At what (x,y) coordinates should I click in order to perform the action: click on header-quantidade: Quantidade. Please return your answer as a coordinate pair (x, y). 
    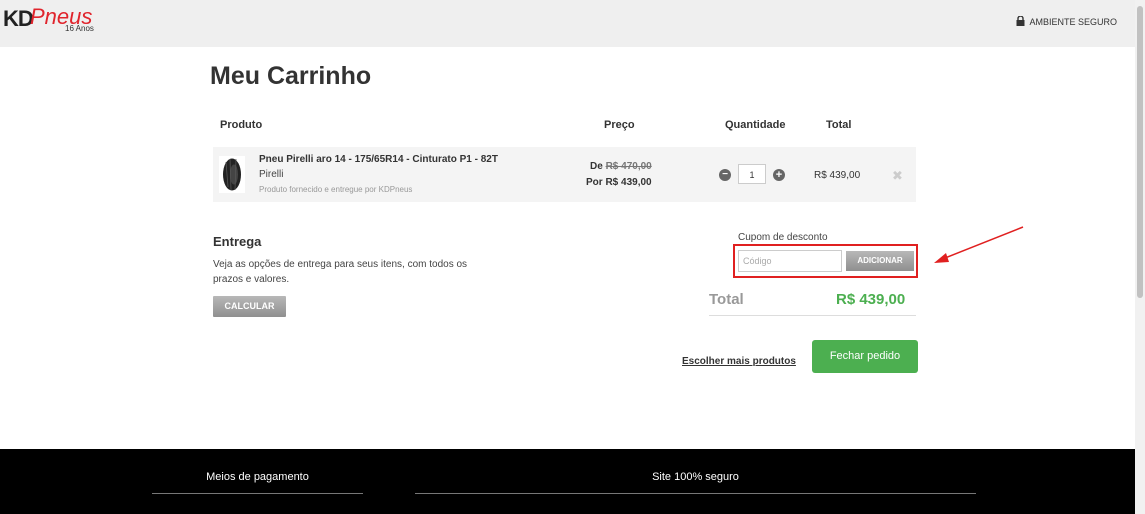
    Looking at the image, I should click on (755, 125).